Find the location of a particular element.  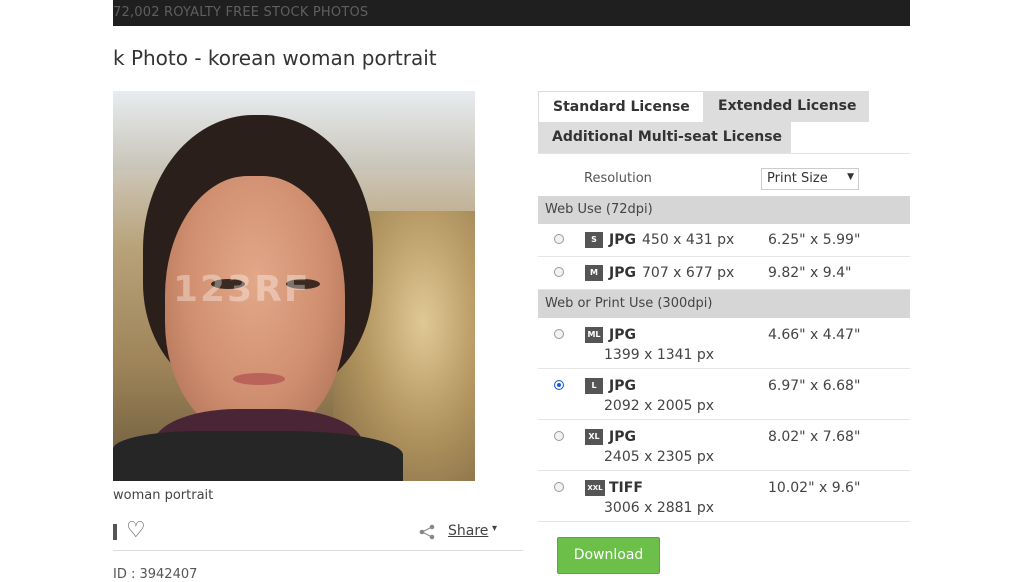

top-banner: 72,002 ROYALTY FREE STOCK PHOTOS is located at coordinates (511, 13).